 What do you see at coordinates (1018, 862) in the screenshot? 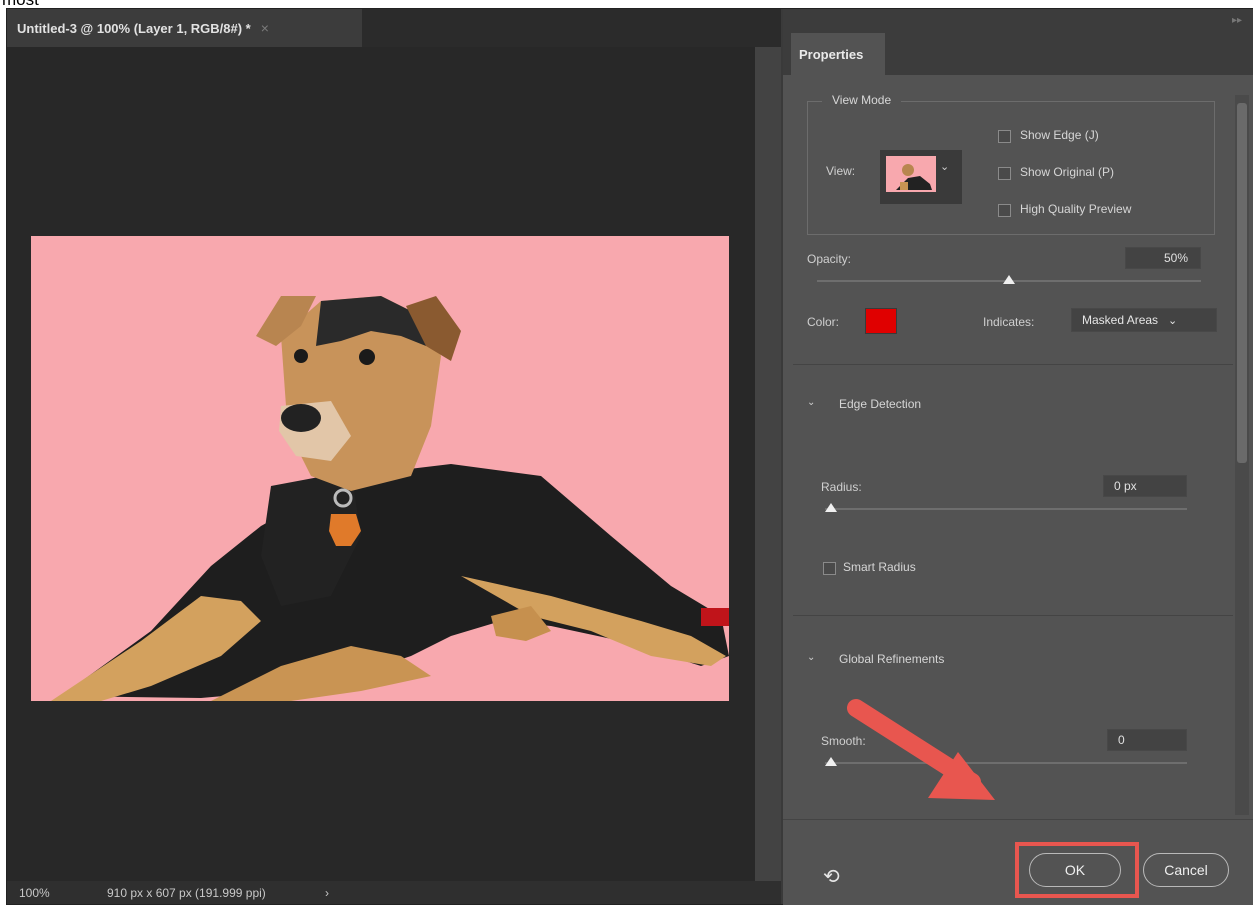
I see `panel-footer: ⟲ OK Cancel` at bounding box center [1018, 862].